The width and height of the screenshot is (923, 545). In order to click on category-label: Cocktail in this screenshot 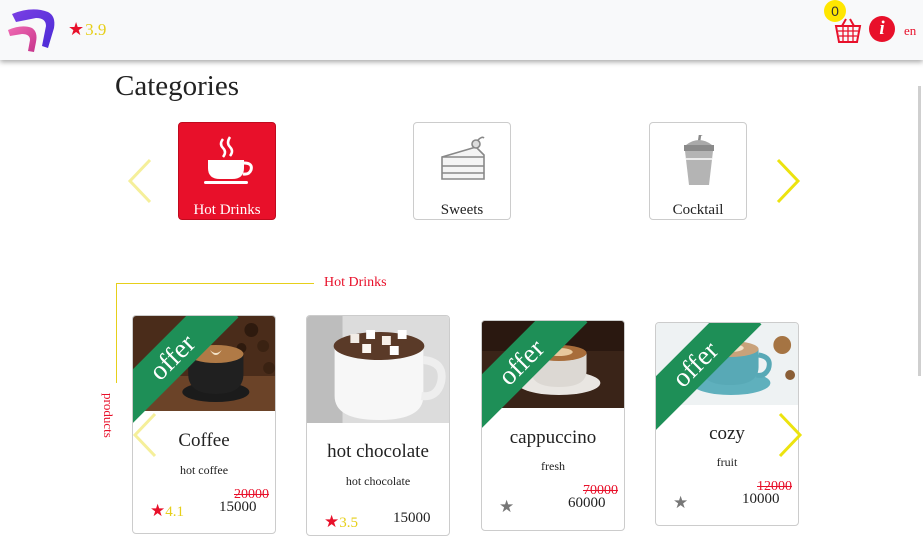, I will do `click(698, 210)`.